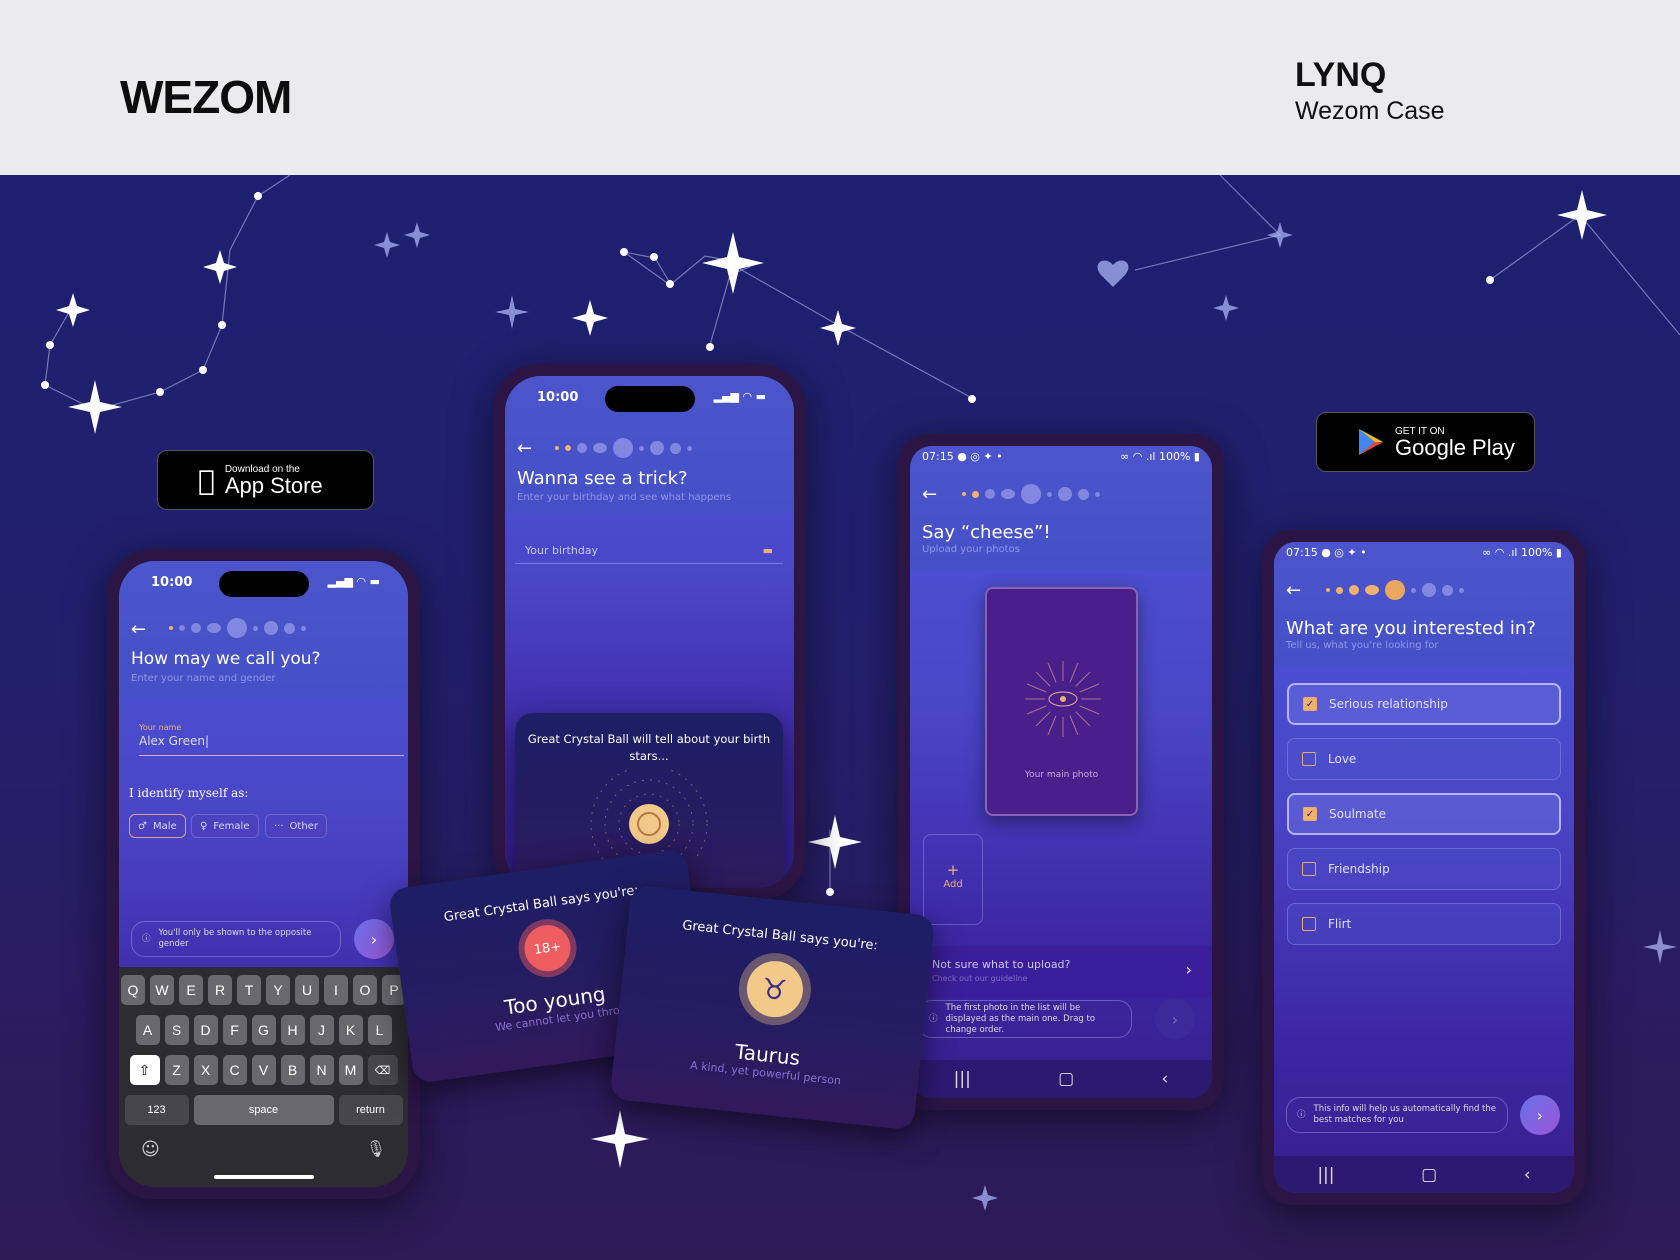 This screenshot has height=1260, width=1680. Describe the element at coordinates (226, 659) in the screenshot. I see `screen-title: How may we call you?` at that location.